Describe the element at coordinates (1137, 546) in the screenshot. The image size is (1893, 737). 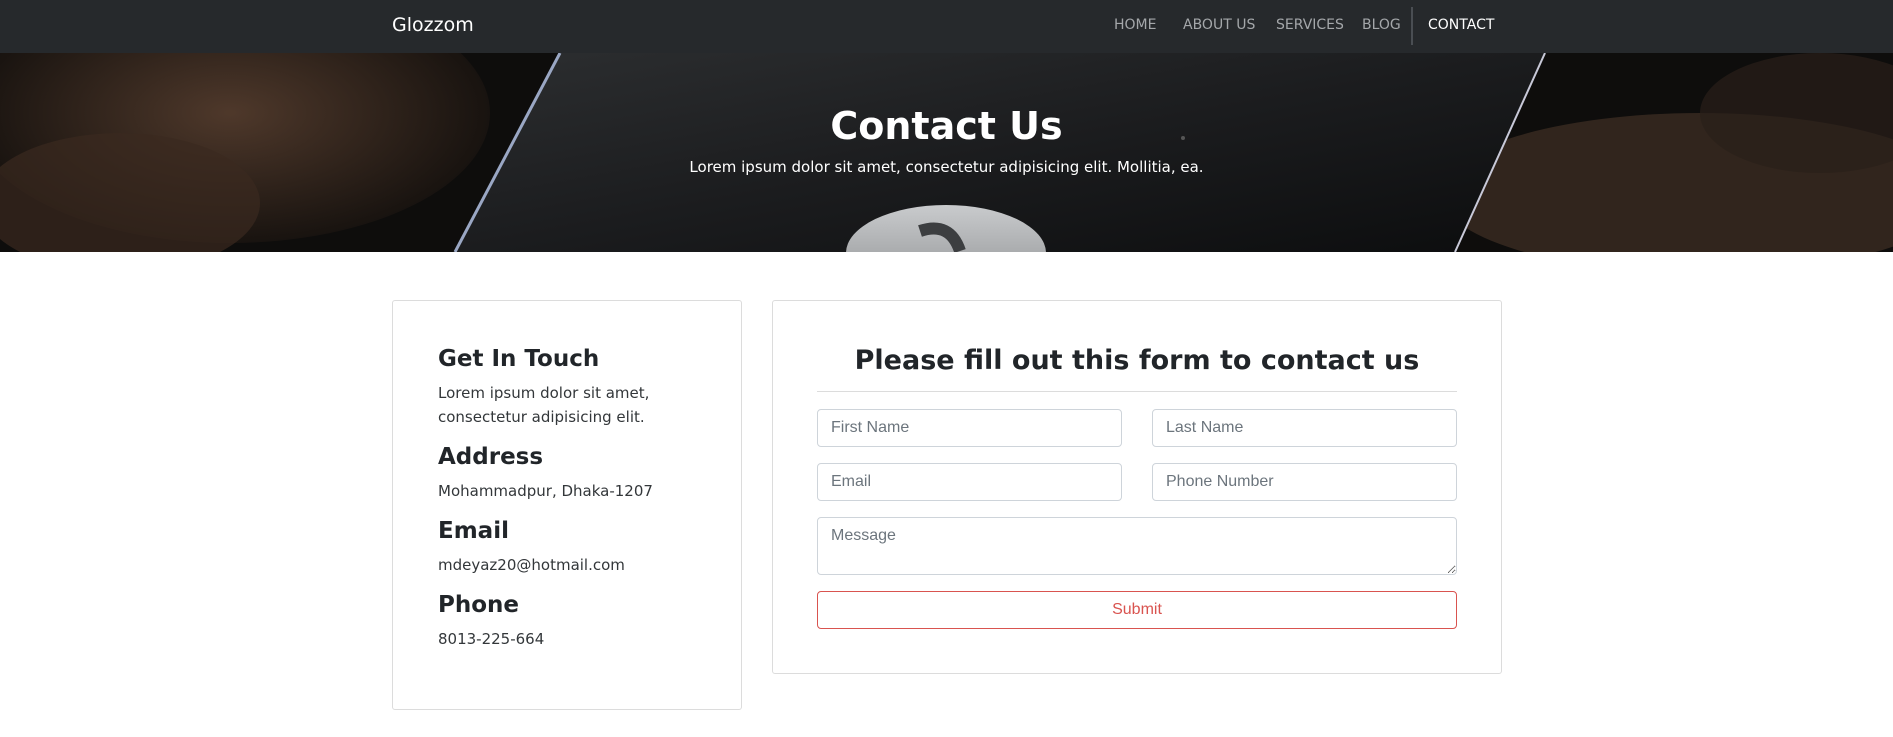
I see `message-textarea` at that location.